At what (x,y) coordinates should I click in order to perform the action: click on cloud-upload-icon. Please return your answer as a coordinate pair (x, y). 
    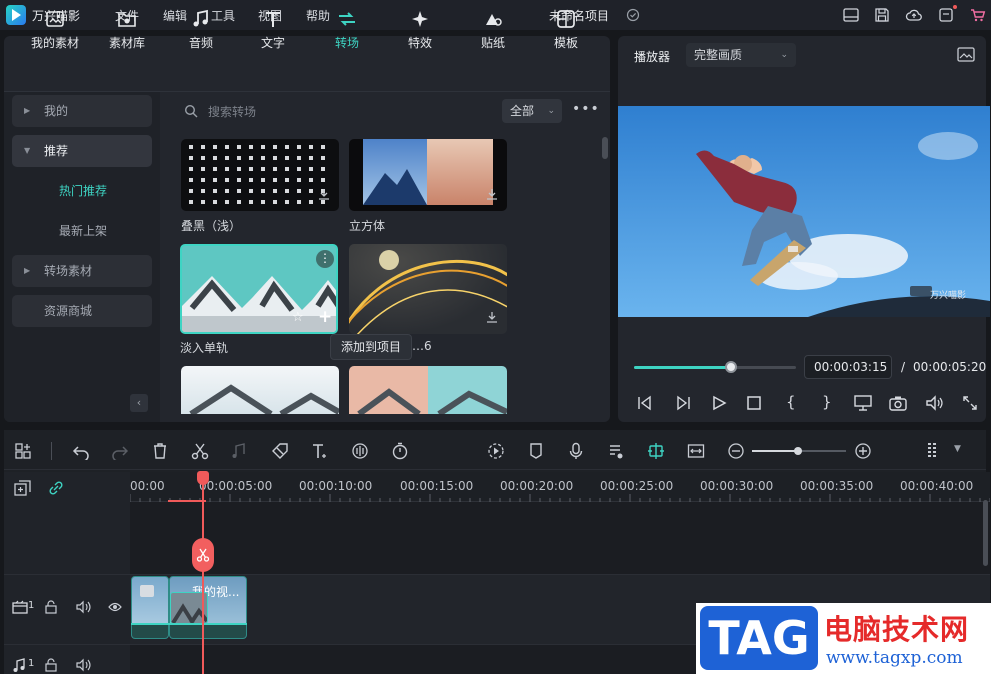
    Looking at the image, I should click on (914, 15).